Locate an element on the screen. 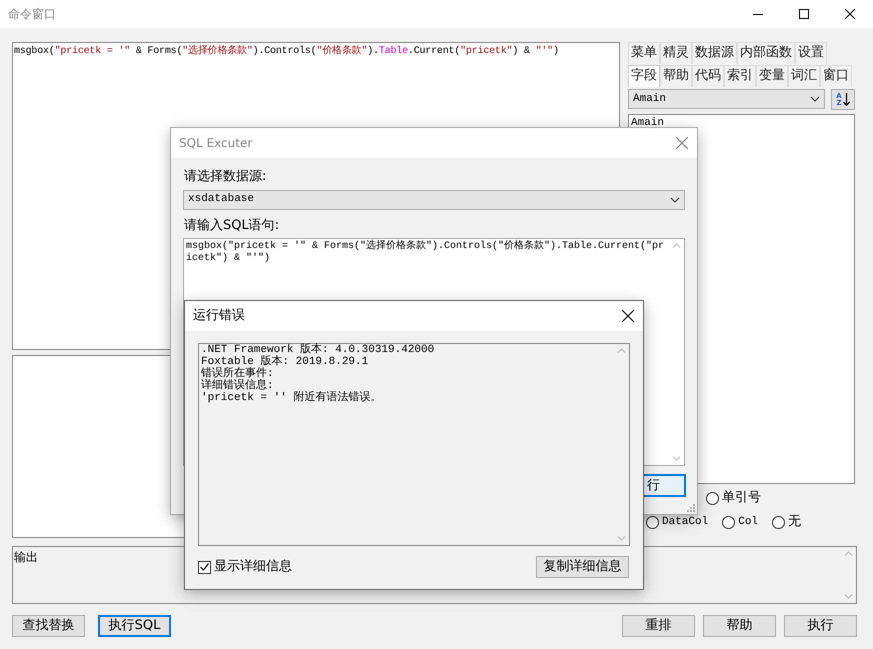 This screenshot has width=873, height=649. detail-line: Foxtable 版本: 2019.8.29.1 is located at coordinates (285, 362).